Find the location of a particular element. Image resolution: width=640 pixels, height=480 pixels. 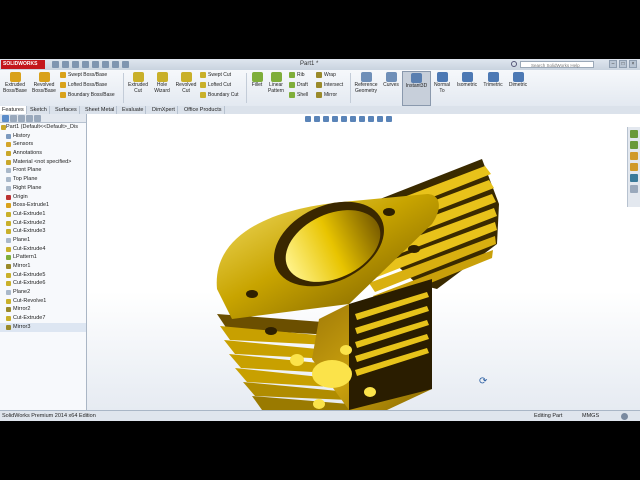

rib-button: Rib is located at coordinates (297, 75).